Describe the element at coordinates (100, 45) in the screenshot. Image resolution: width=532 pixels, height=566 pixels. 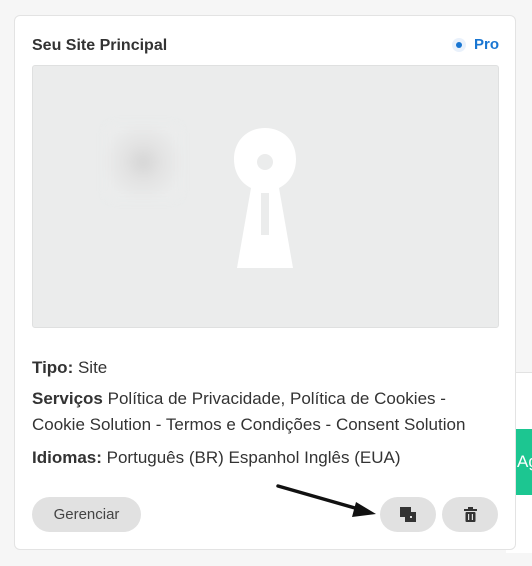
I see `site-title: Seu Site Principal` at that location.